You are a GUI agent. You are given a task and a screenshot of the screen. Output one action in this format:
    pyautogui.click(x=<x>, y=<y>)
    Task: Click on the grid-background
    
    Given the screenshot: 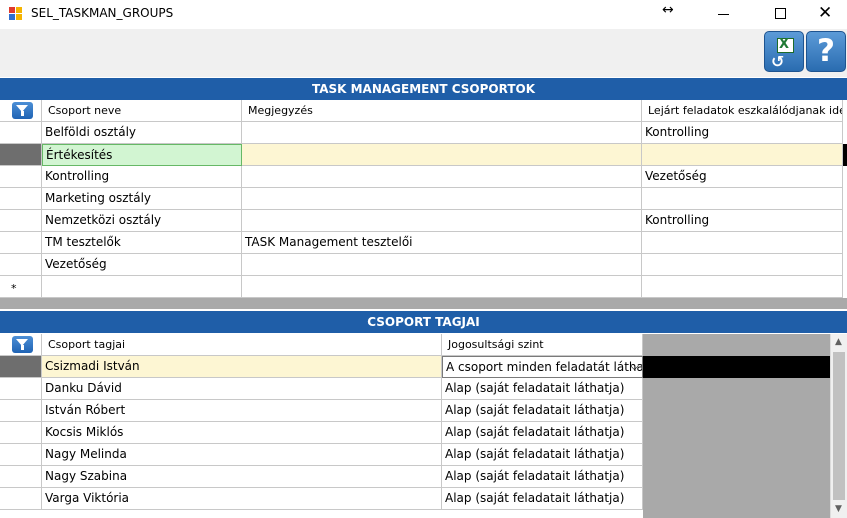 What is the action you would take?
    pyautogui.click(x=423, y=303)
    